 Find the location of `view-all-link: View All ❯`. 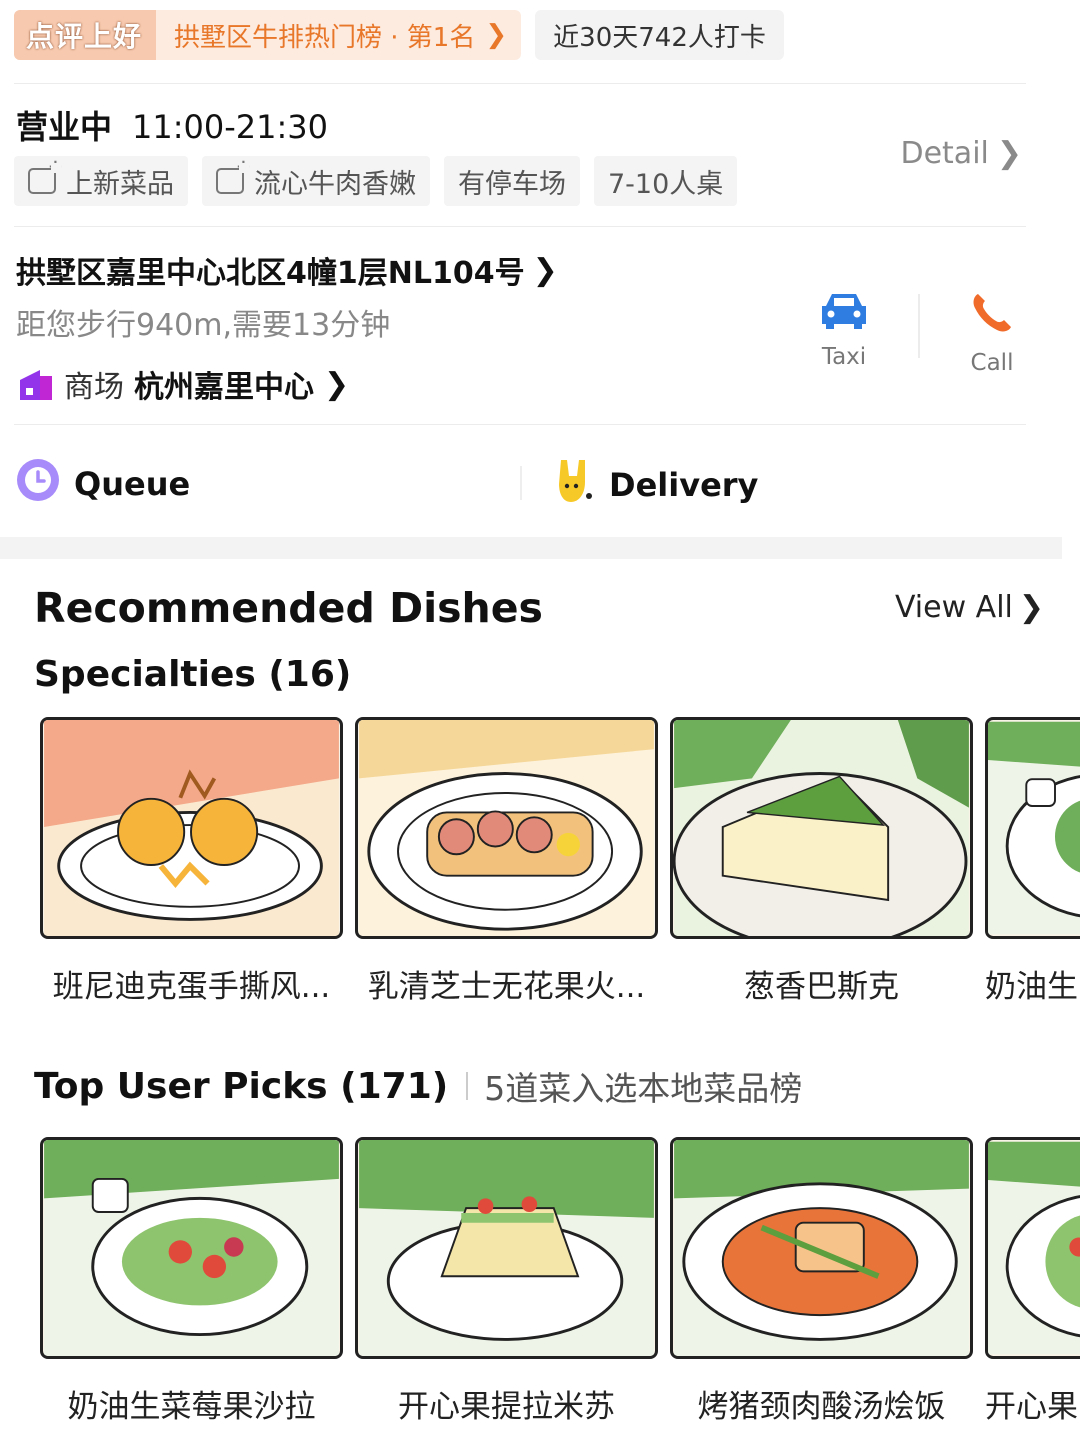

view-all-link: View All ❯ is located at coordinates (969, 607).